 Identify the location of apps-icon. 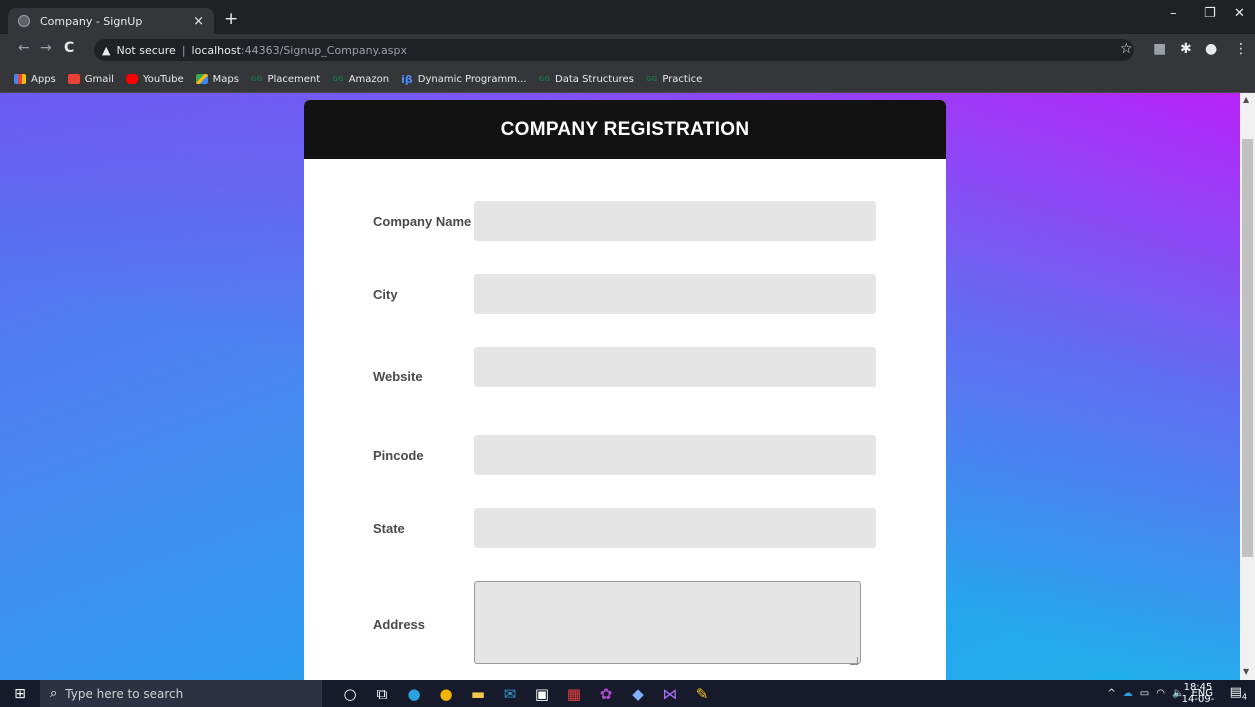
(20, 79).